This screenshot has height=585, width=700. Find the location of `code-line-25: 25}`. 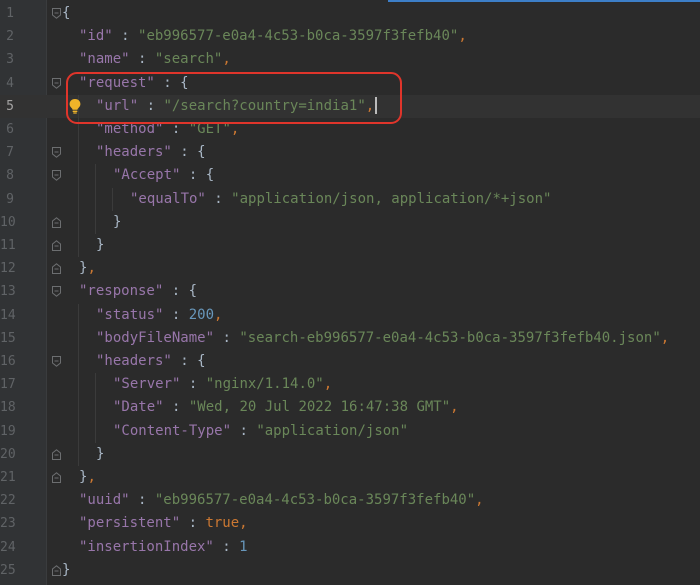

code-line-25: 25} is located at coordinates (350, 570).